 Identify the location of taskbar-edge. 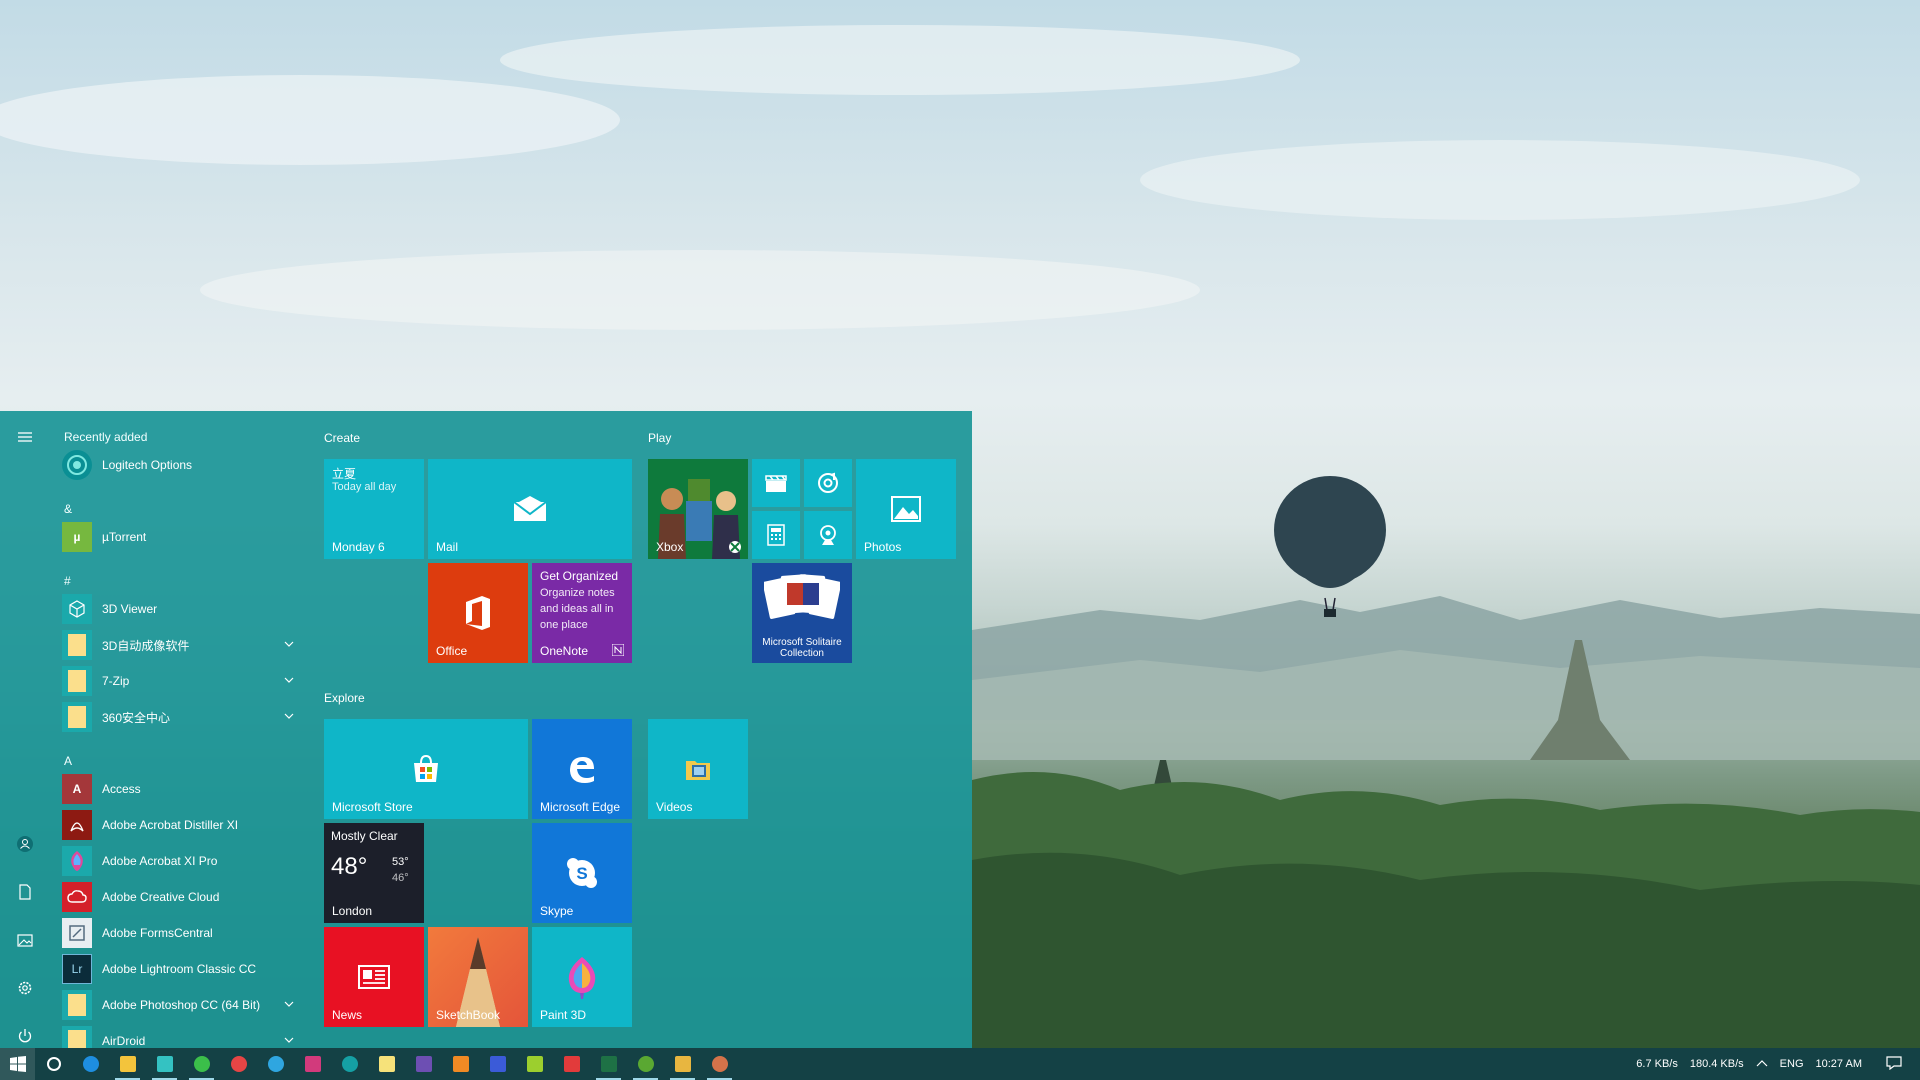
(90, 1064).